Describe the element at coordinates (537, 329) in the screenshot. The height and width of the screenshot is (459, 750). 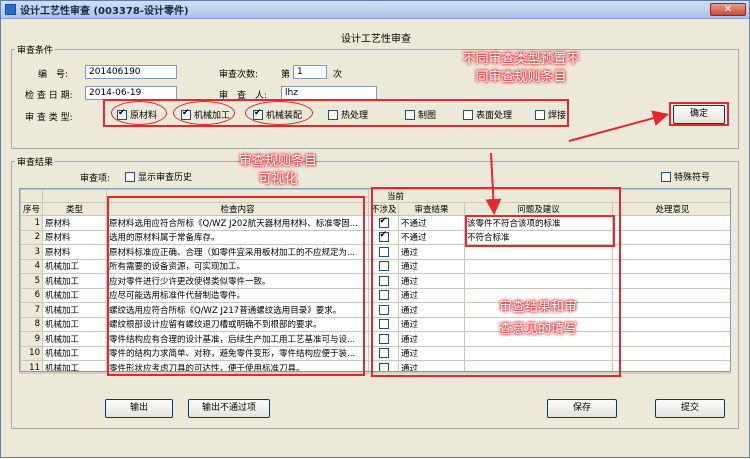
I see `annotation-fill-line-2: 查意见的填写` at that location.